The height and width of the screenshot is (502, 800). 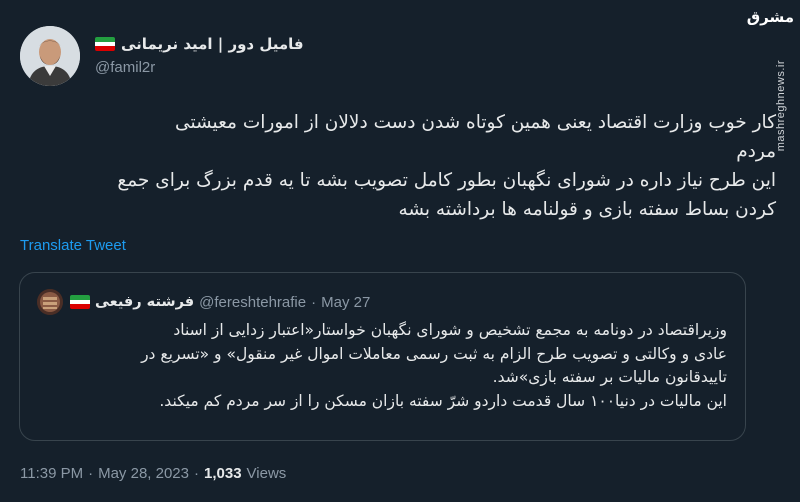 What do you see at coordinates (771, 251) in the screenshot?
I see `watermark: مشرق mashreghnews.ir` at bounding box center [771, 251].